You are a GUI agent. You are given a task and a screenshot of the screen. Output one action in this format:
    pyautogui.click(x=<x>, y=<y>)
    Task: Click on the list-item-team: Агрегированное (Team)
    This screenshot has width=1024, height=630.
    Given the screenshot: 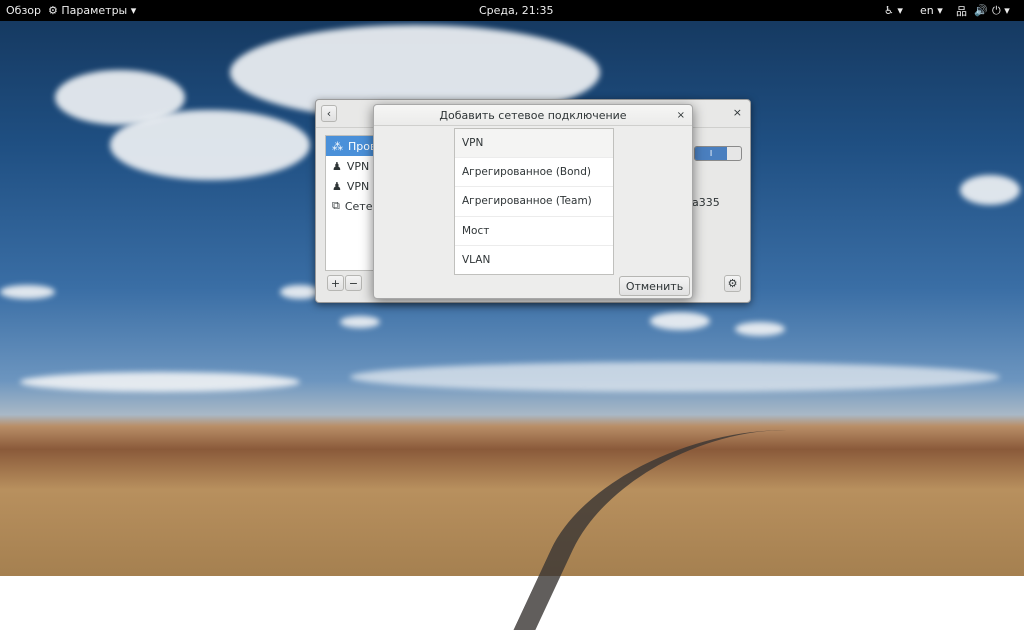 What is the action you would take?
    pyautogui.click(x=534, y=202)
    